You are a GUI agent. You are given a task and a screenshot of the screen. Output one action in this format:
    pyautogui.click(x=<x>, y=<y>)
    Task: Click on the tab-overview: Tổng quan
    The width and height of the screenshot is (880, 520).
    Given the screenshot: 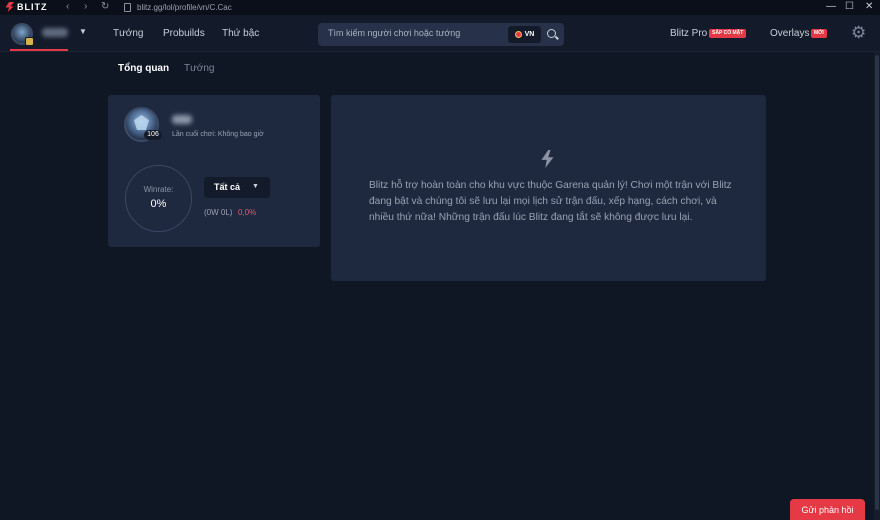 What is the action you would take?
    pyautogui.click(x=143, y=68)
    